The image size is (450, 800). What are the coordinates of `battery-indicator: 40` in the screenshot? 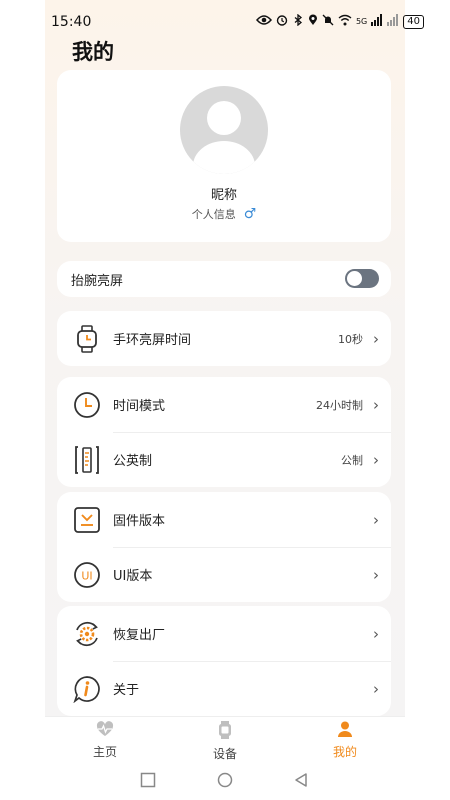 It's located at (413, 21).